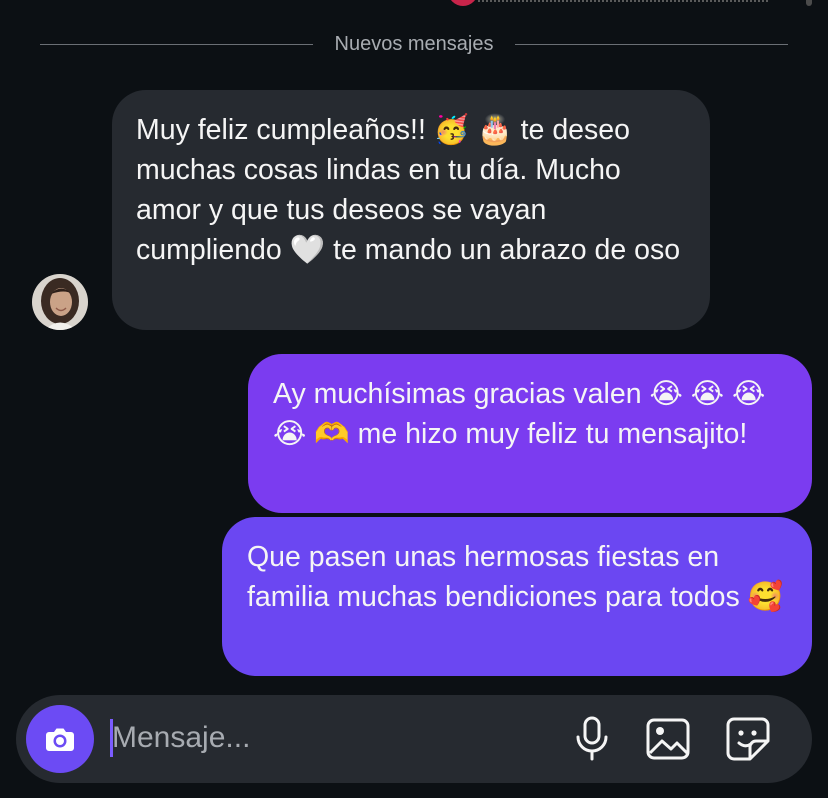 The width and height of the screenshot is (828, 798). Describe the element at coordinates (285, 130) in the screenshot. I see `message-text: Muy feliz cumpleaños!!` at that location.